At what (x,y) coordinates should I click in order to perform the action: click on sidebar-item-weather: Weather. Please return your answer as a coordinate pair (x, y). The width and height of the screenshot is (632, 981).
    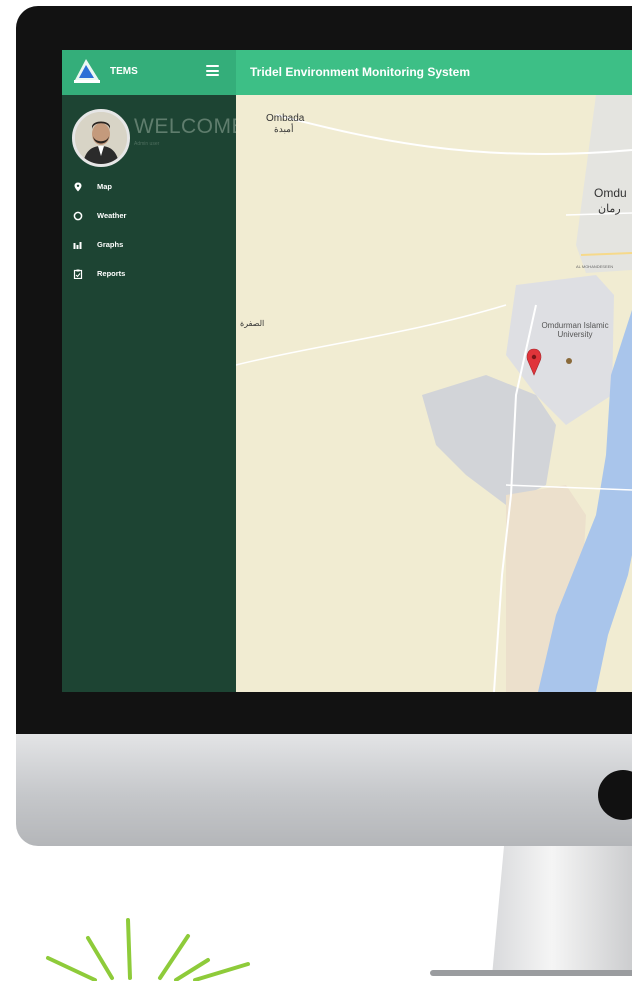
    Looking at the image, I should click on (149, 220).